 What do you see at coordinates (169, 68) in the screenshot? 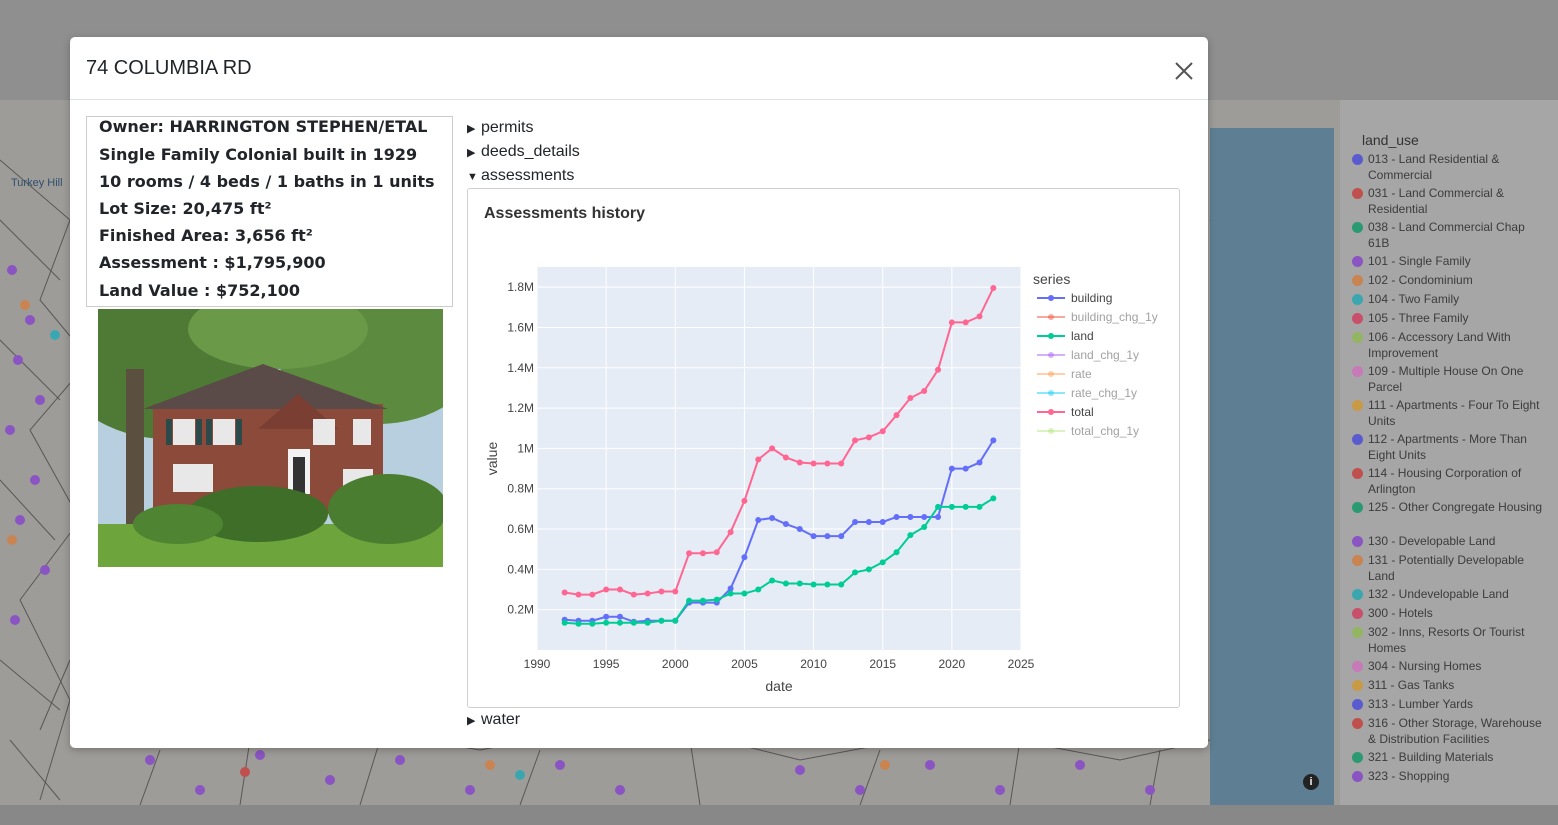
I see `modal-title: 74 COLUMBIA RD` at bounding box center [169, 68].